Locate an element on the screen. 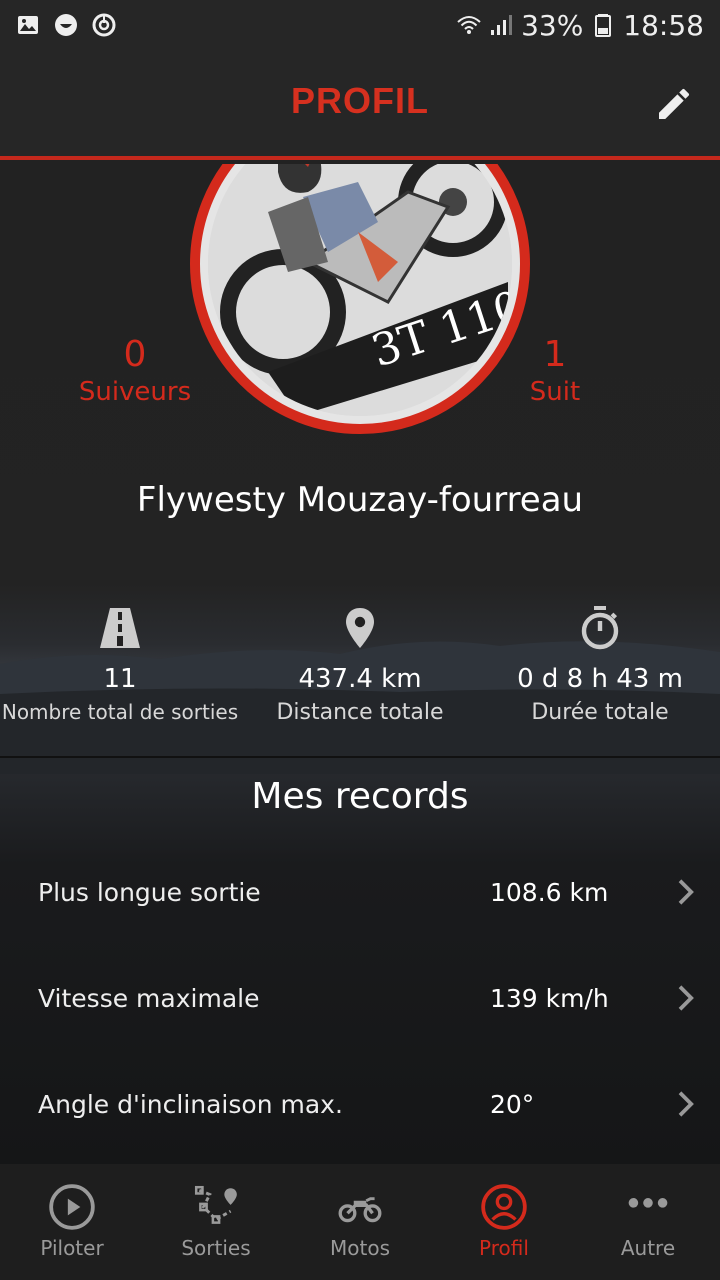  tab-motos: Motos is located at coordinates (360, 1222).